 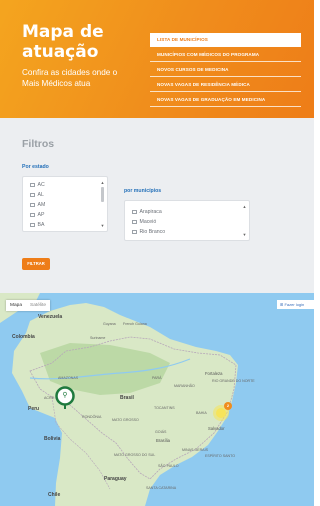 What do you see at coordinates (37, 205) in the screenshot?
I see `state-option: AM` at bounding box center [37, 205].